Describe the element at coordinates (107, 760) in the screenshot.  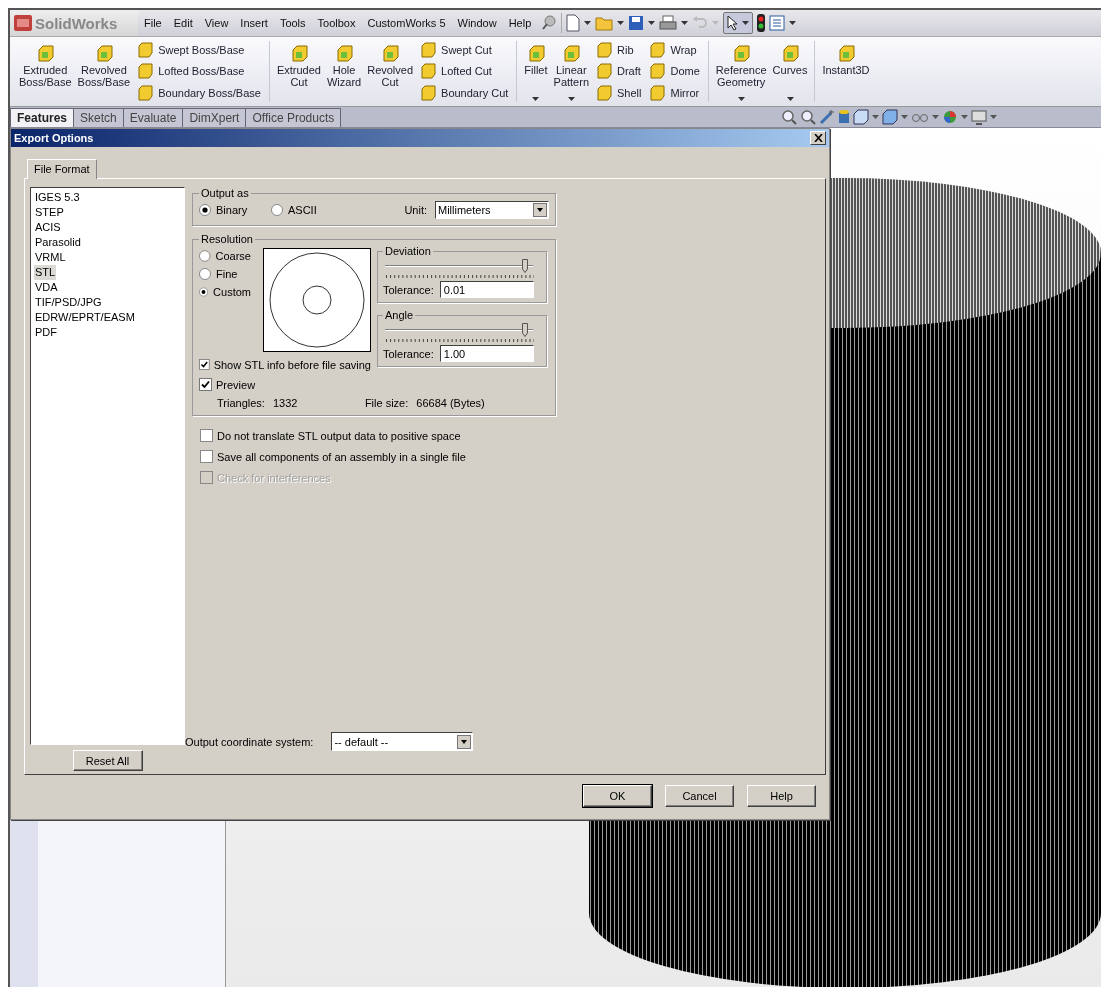
I see `reset-all-button: Reset All` at that location.